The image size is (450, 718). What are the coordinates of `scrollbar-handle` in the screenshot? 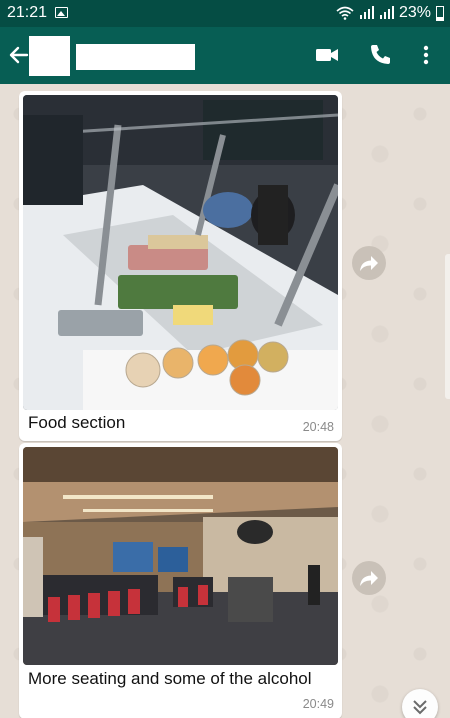 It's located at (447, 326).